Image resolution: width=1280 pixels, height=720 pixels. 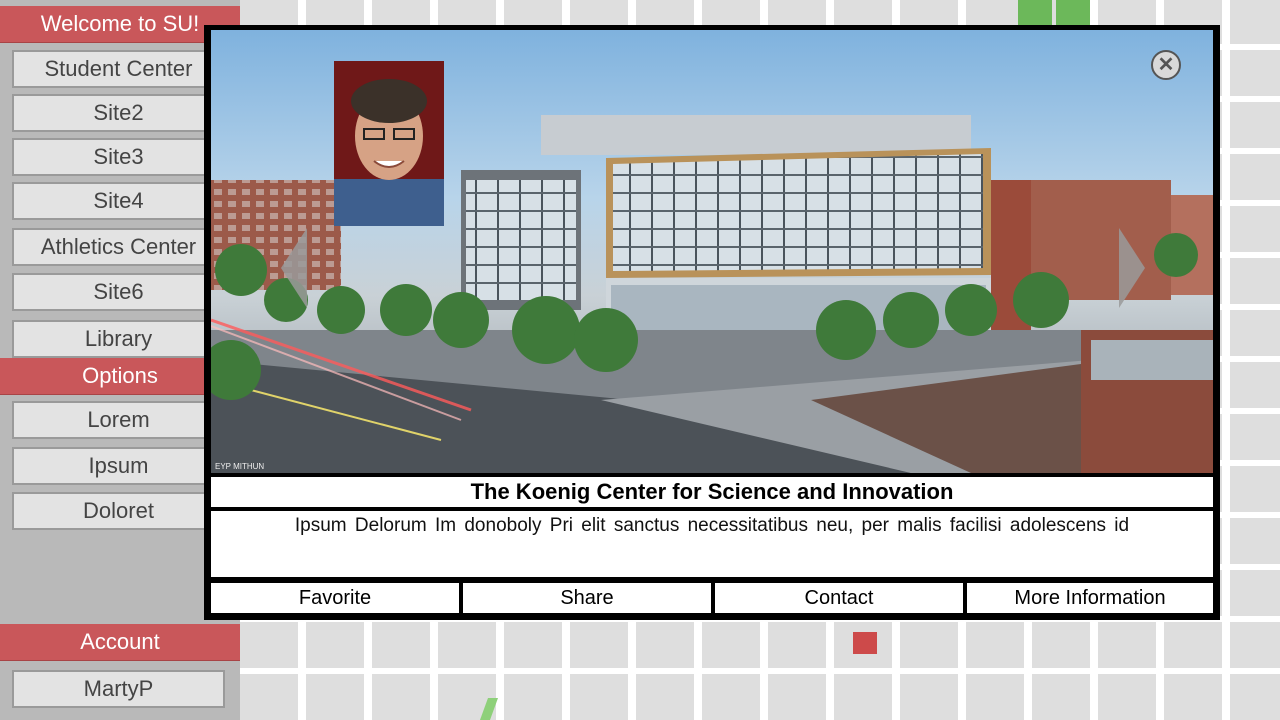 I want to click on previous-arrow-icon, so click(x=294, y=268).